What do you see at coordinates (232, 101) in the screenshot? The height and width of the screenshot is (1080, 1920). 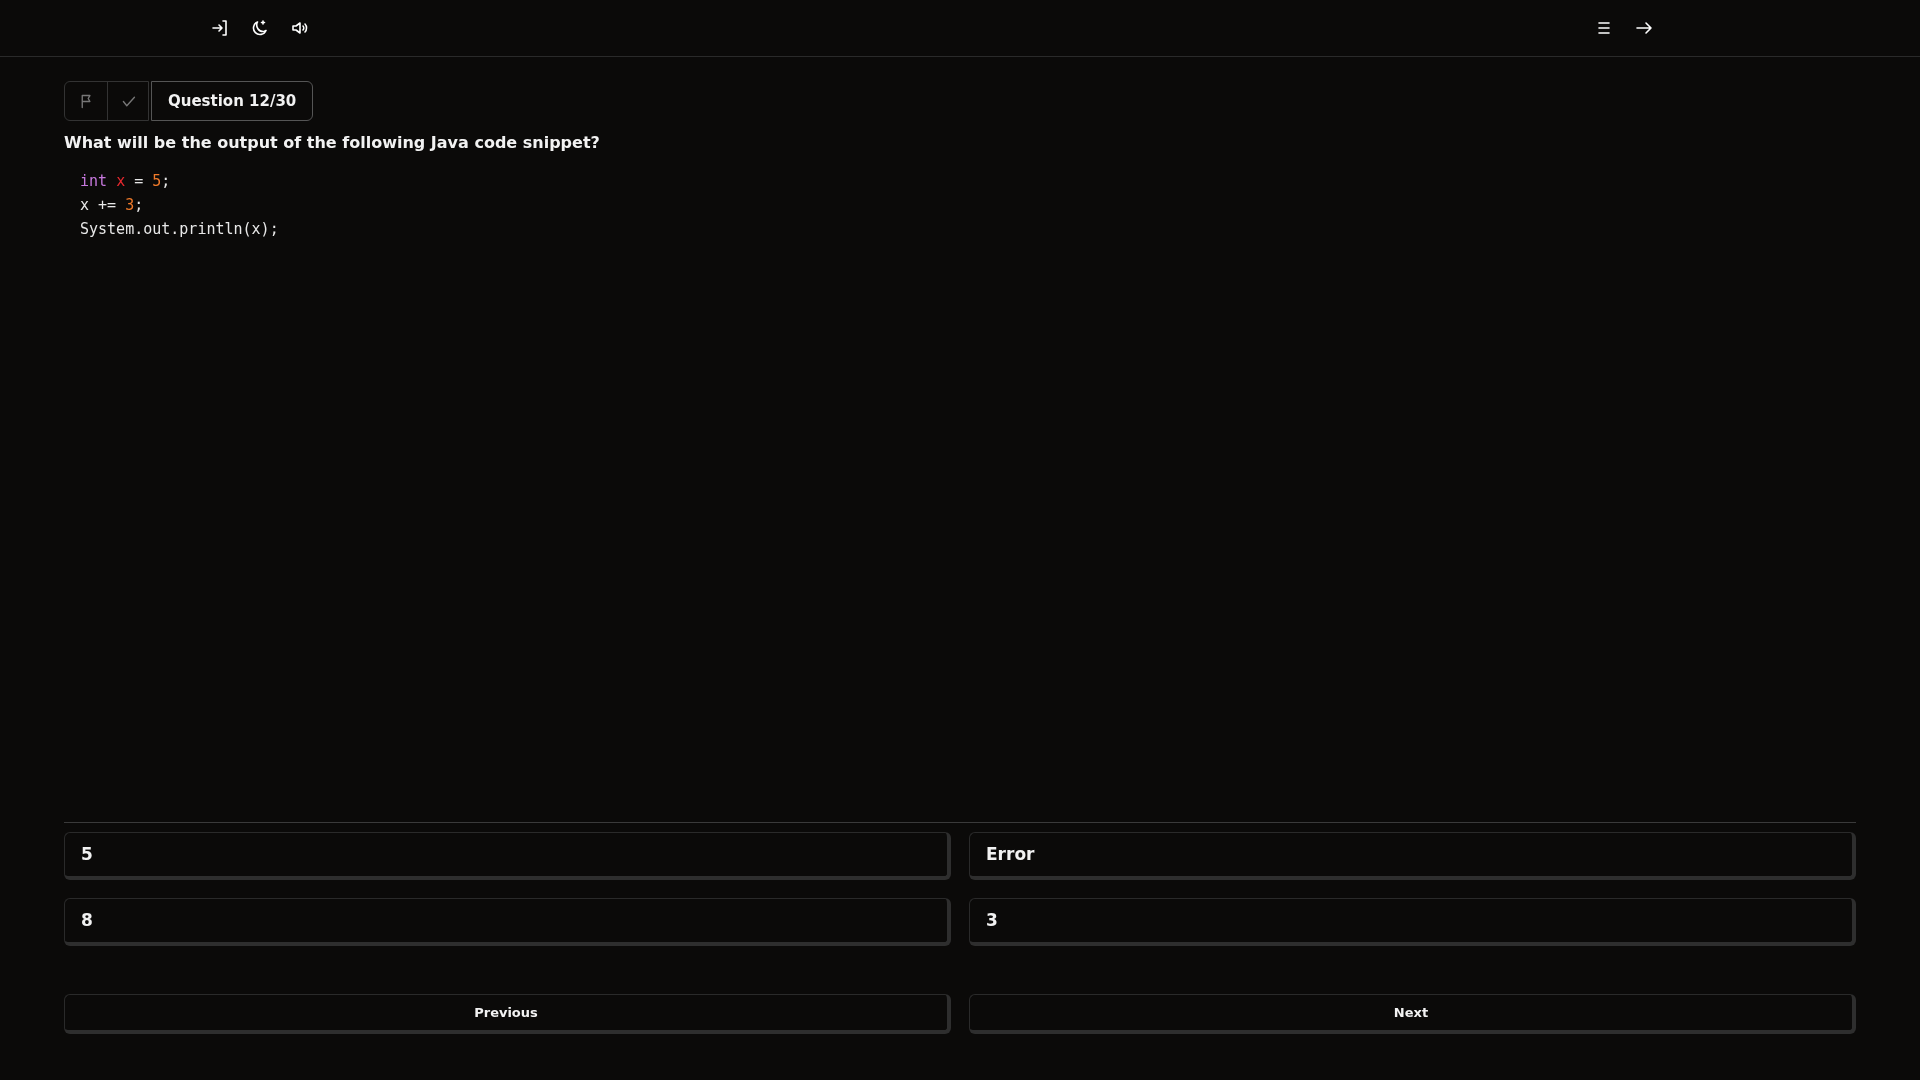 I see `question-number: Question 12/30` at bounding box center [232, 101].